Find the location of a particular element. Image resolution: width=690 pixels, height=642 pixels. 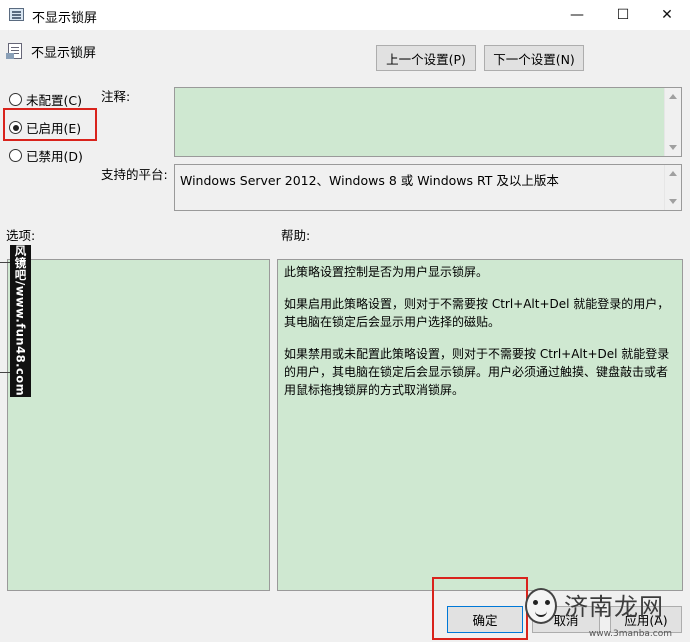

radio-label-not-configured: 未配置(C) is located at coordinates (54, 100).